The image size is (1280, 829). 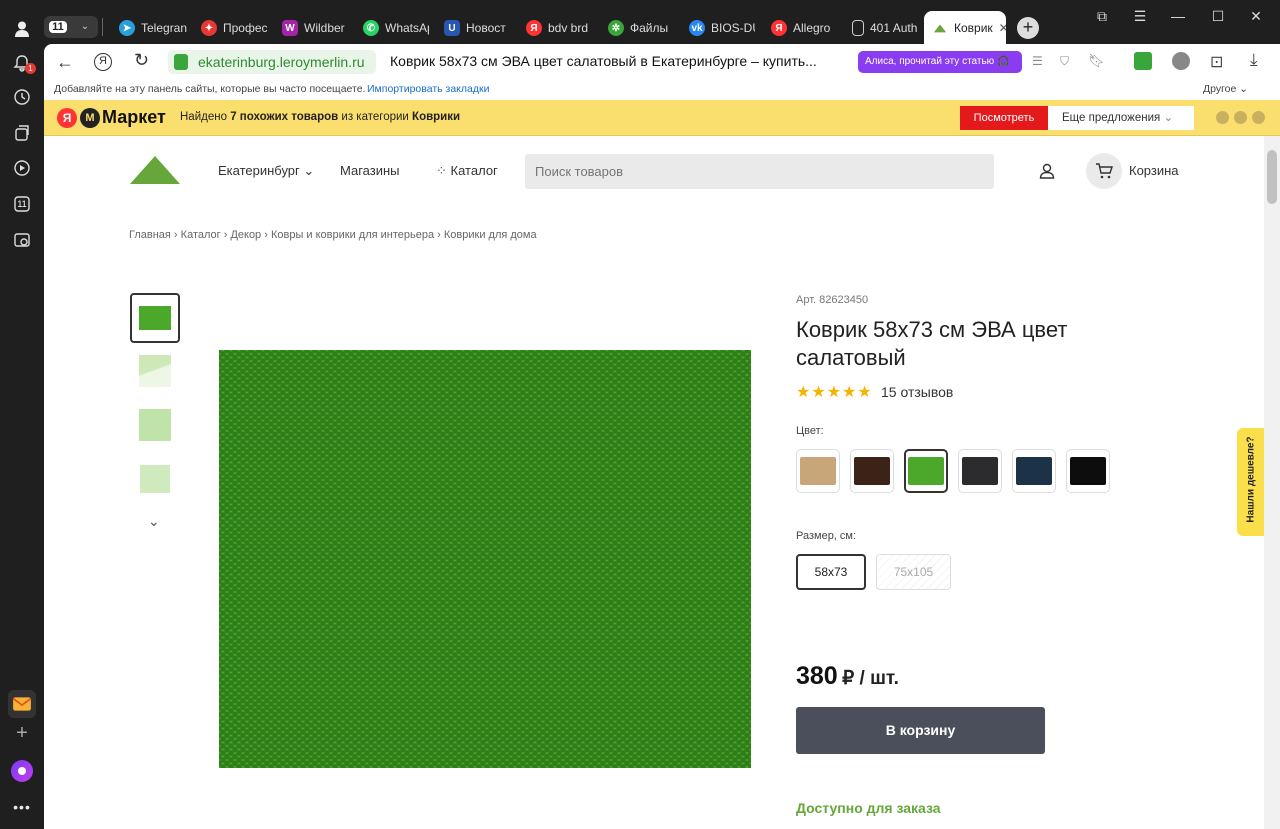 I want to click on tab-news: U Новост, so click(x=477, y=28).